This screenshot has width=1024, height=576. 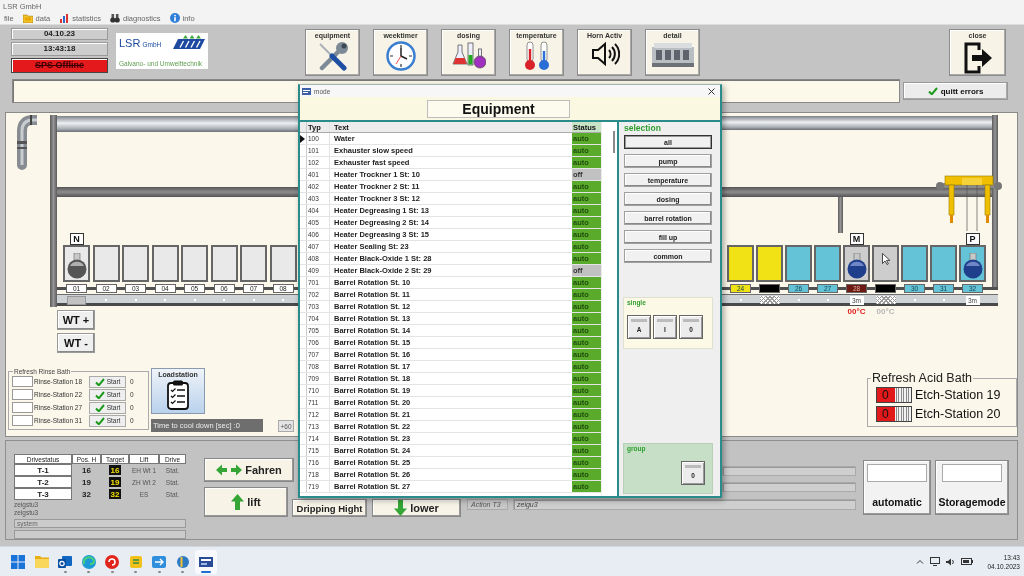 What do you see at coordinates (329, 508) in the screenshot?
I see `drive-button: Dripping Hight` at bounding box center [329, 508].